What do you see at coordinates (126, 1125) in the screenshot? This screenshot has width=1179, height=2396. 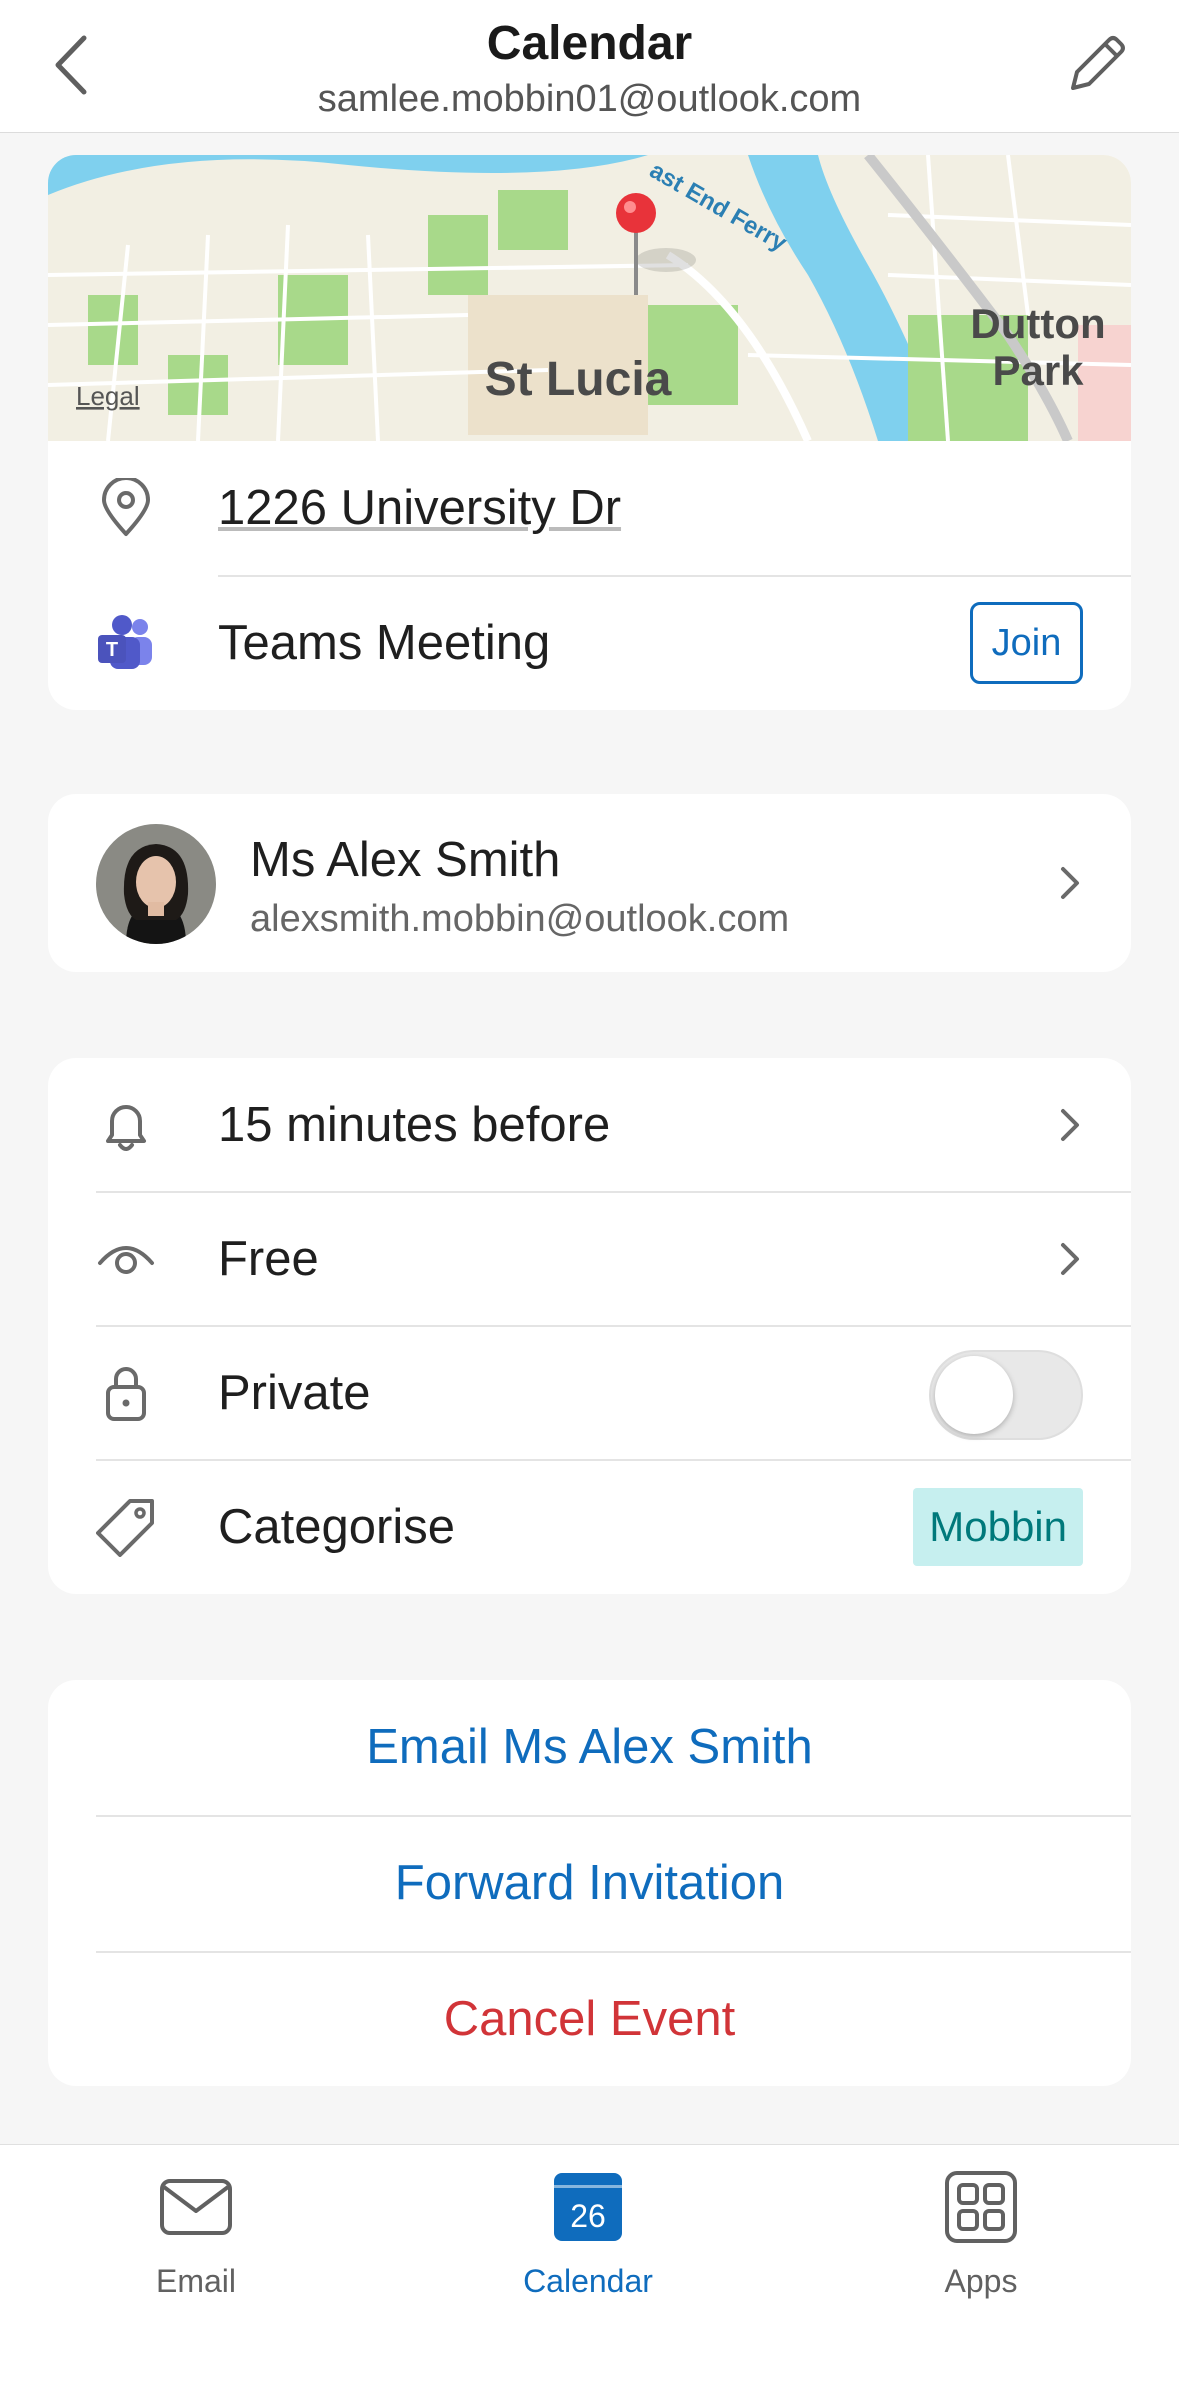 I see `bell-icon` at bounding box center [126, 1125].